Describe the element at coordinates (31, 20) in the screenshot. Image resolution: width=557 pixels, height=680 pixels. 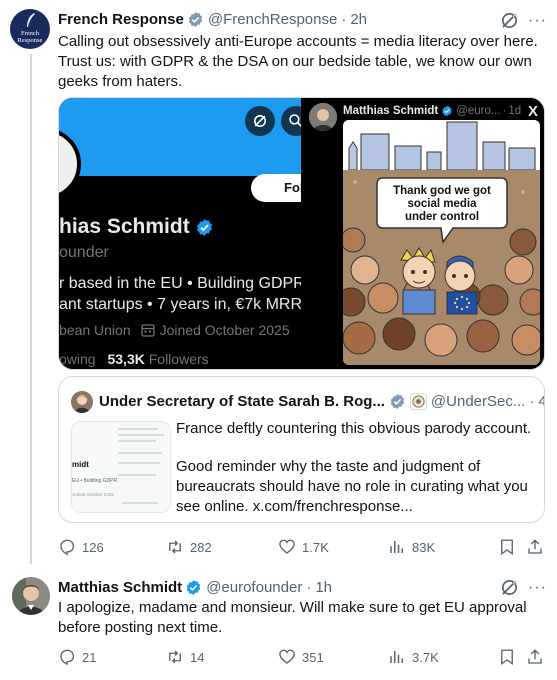
I see `quill-icon` at that location.